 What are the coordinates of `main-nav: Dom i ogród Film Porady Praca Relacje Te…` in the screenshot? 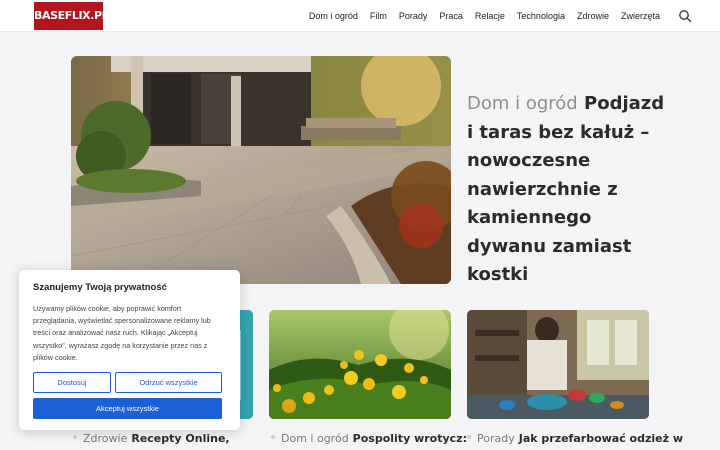 It's located at (494, 16).